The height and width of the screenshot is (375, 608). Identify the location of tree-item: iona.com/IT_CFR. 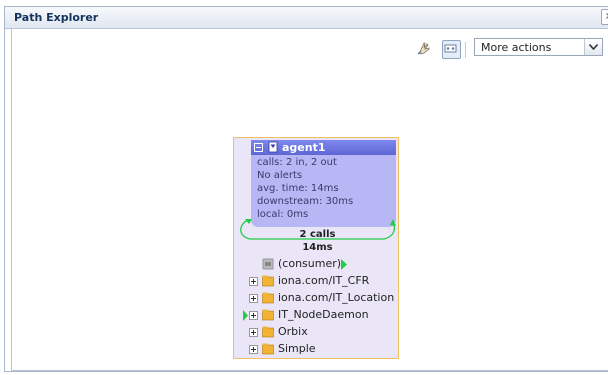
(324, 281).